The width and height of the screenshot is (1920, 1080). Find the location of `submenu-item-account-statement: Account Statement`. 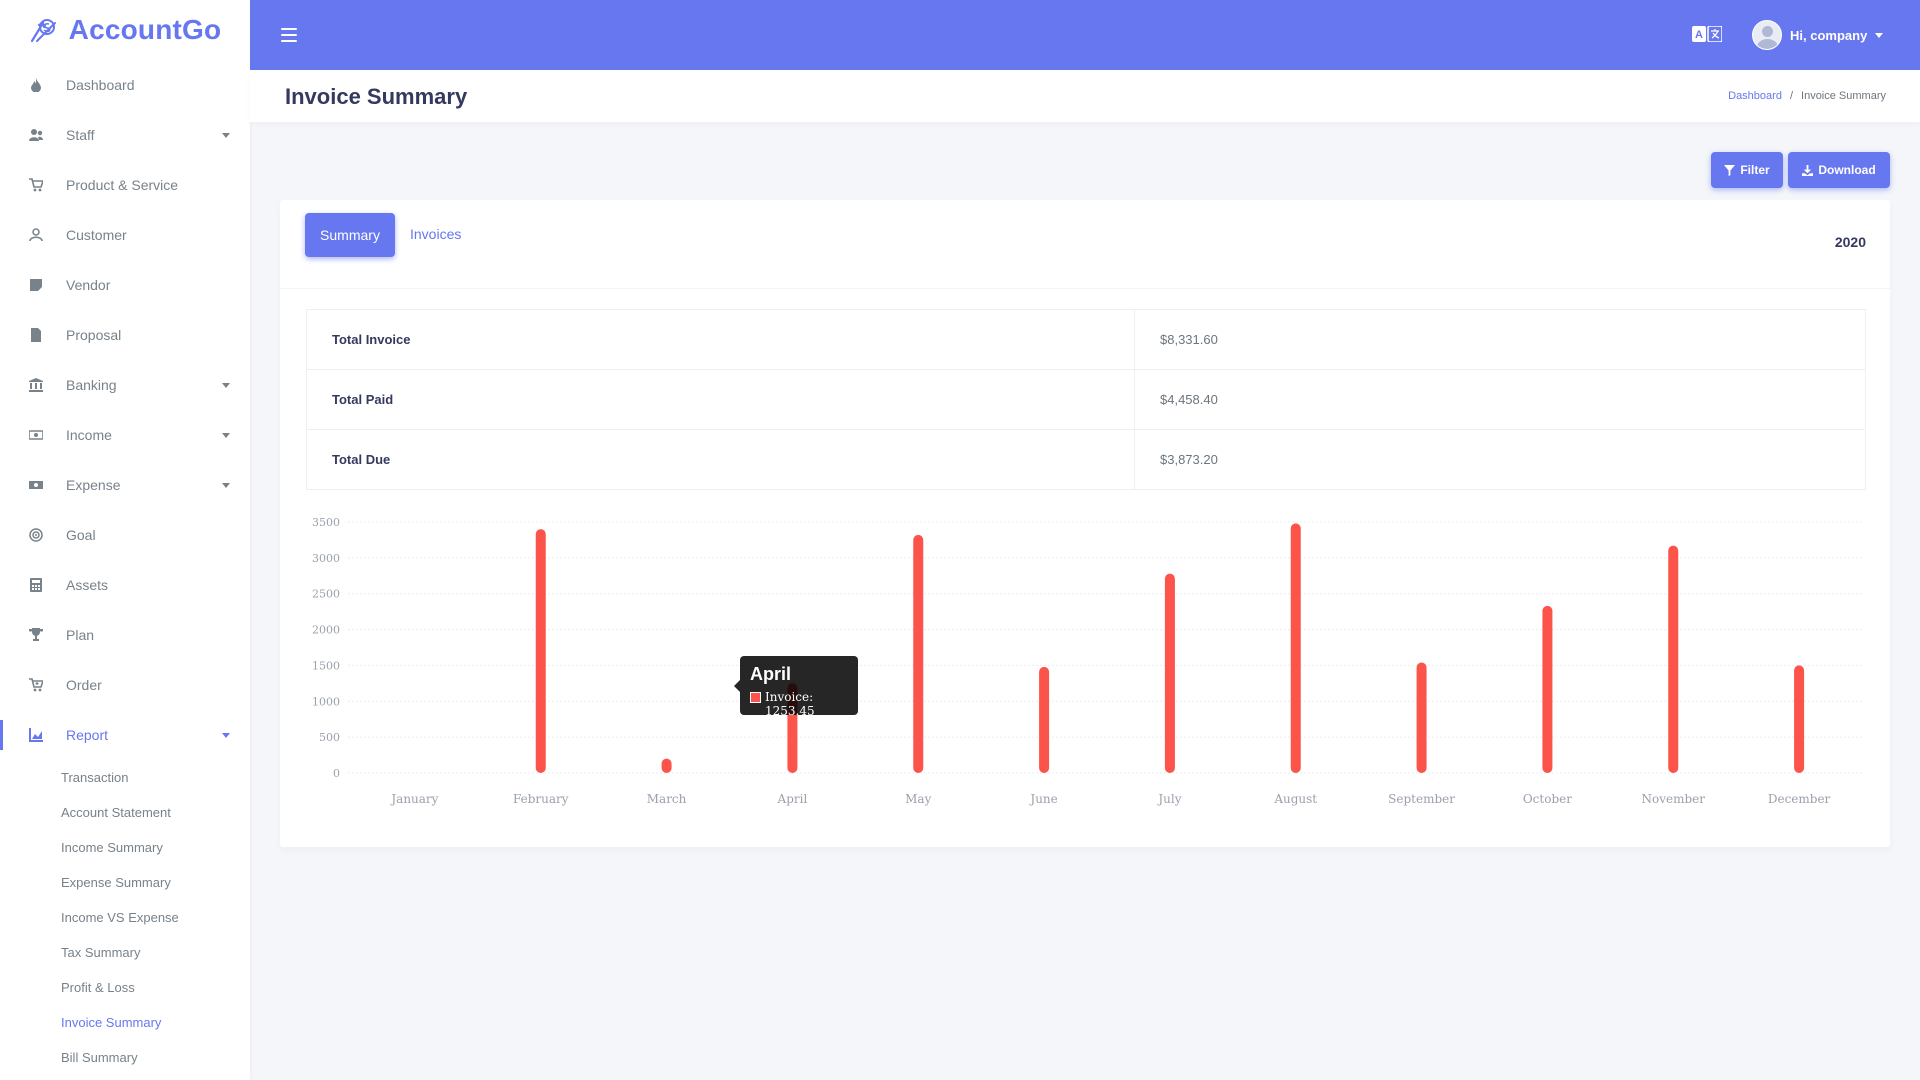

submenu-item-account-statement: Account Statement is located at coordinates (125, 812).